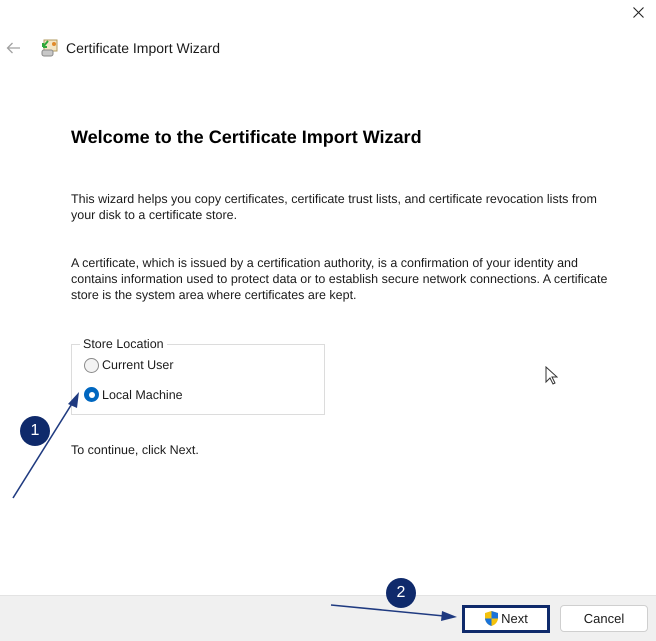 This screenshot has height=641, width=656. Describe the element at coordinates (142, 395) in the screenshot. I see `radio-label: Local Machine` at that location.